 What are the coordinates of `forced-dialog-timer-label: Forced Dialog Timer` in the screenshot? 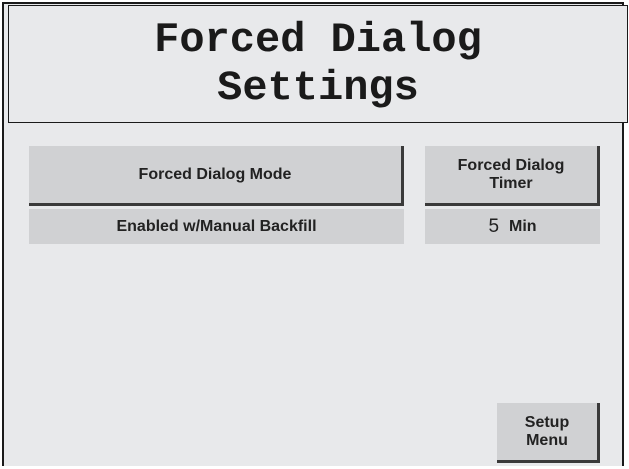 It's located at (511, 175).